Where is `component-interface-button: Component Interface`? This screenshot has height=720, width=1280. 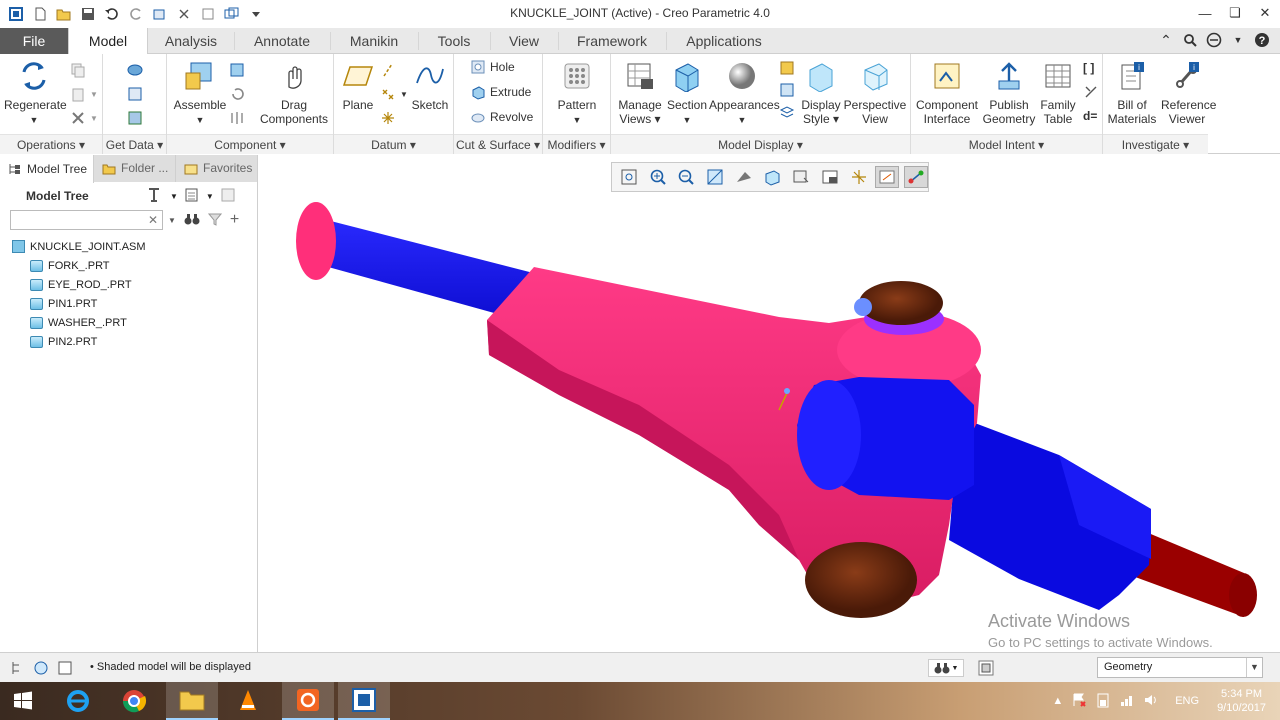 component-interface-button: Component Interface is located at coordinates (947, 92).